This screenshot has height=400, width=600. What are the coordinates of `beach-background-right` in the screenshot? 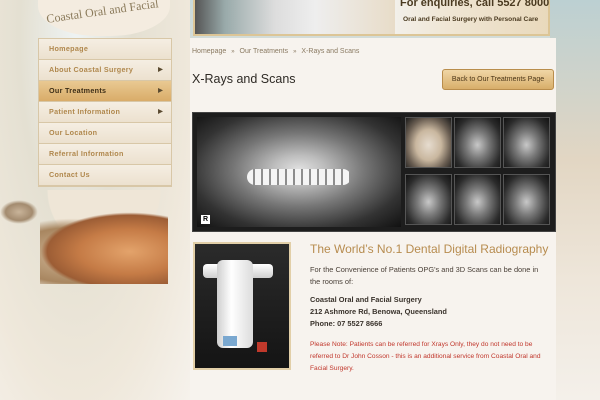 It's located at (575, 200).